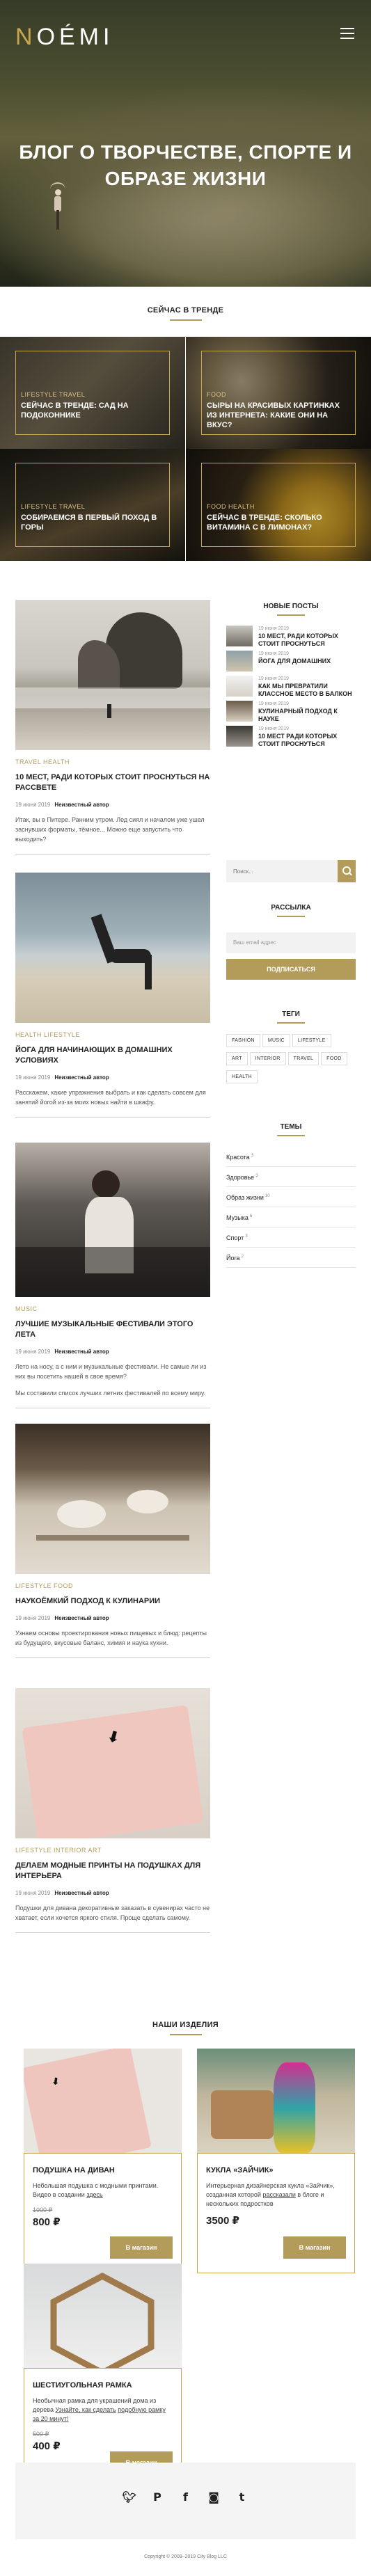 Image resolution: width=371 pixels, height=2576 pixels. Describe the element at coordinates (303, 1058) in the screenshot. I see `tag-travel: TRAVEL` at that location.